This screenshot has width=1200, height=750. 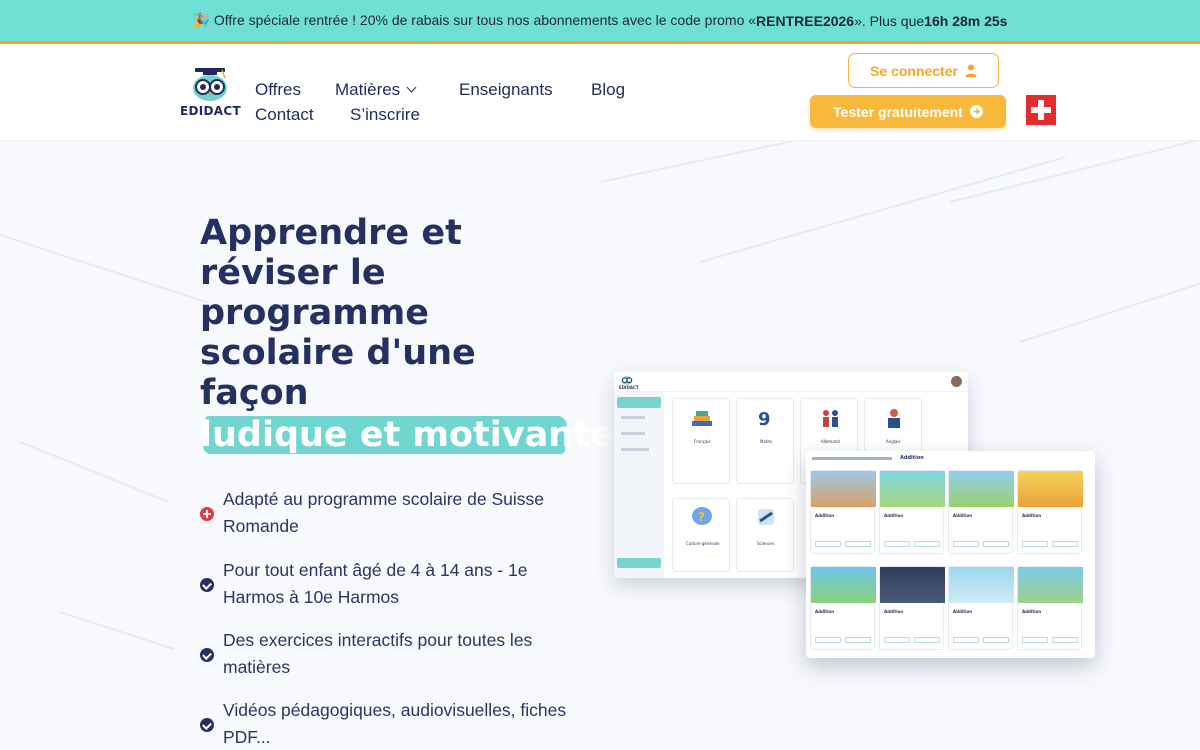 I want to click on subject-card: 9 Maths, so click(x=765, y=441).